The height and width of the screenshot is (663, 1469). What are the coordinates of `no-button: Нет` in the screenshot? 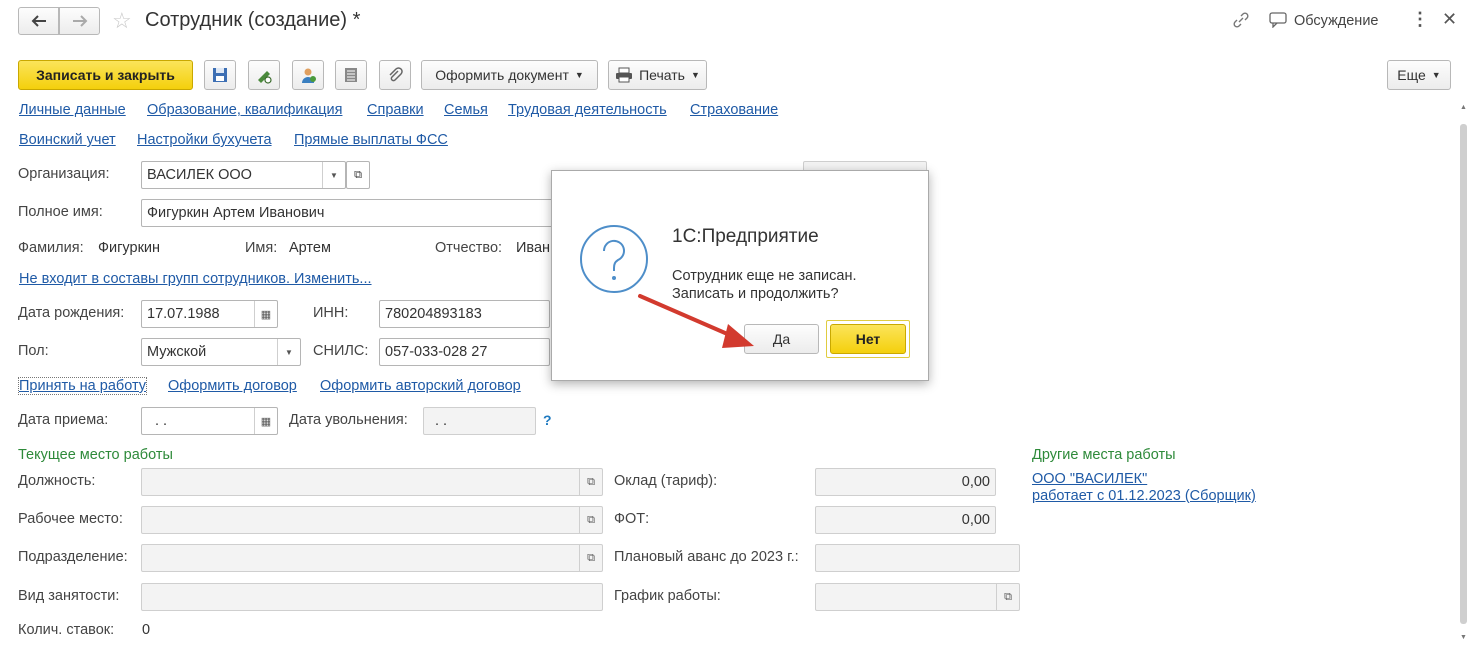 It's located at (868, 339).